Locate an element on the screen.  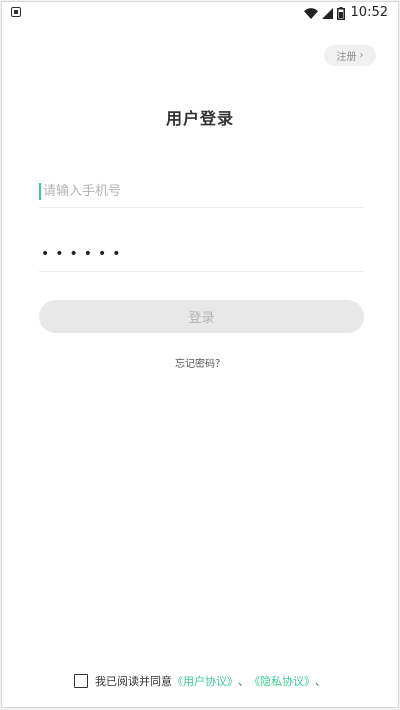
status-time: 10:52 is located at coordinates (369, 12).